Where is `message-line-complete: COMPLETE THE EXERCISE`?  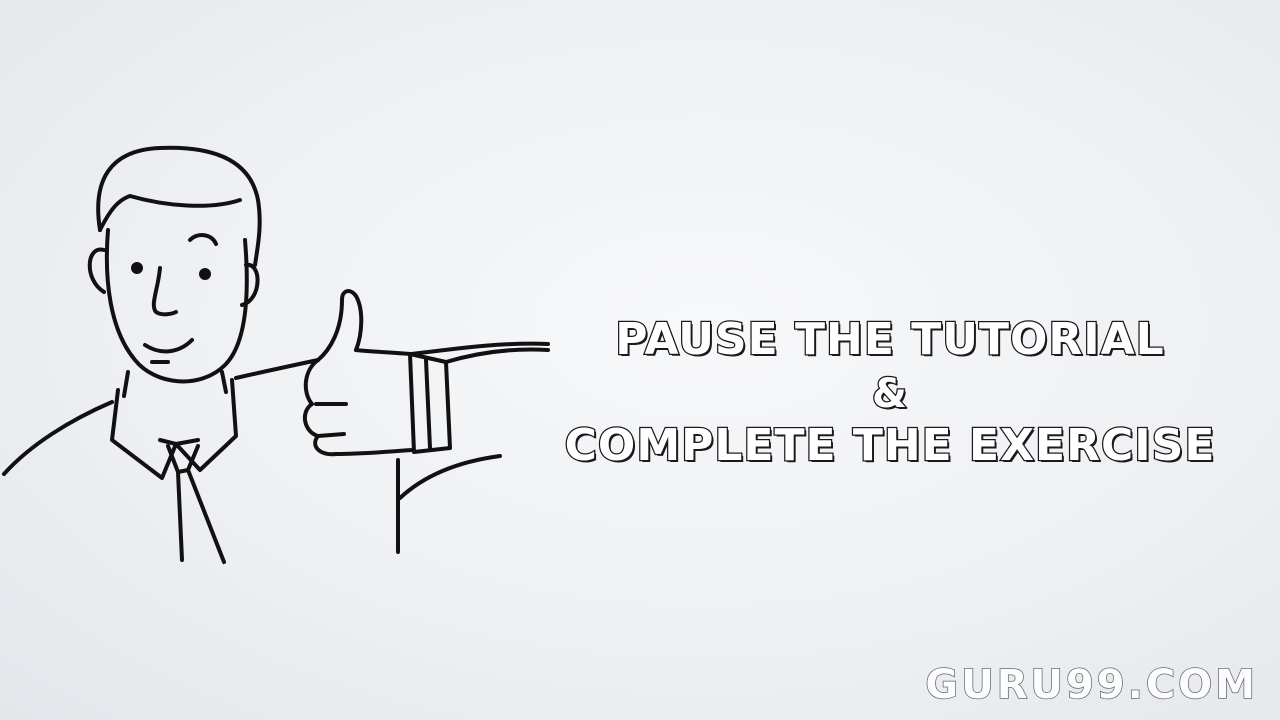 message-line-complete: COMPLETE THE EXERCISE is located at coordinates (889, 445).